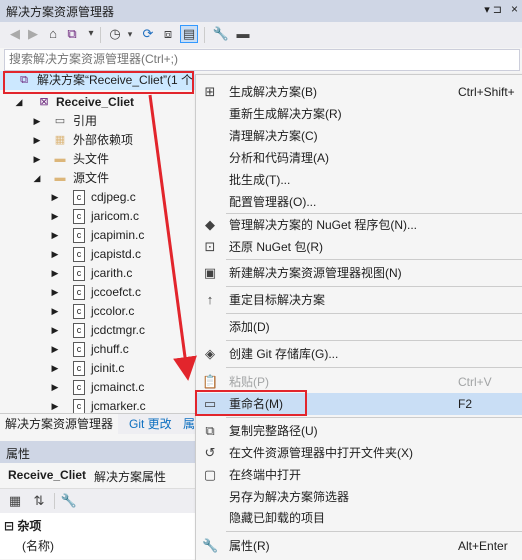 Image resolution: width=522 pixels, height=560 pixels. What do you see at coordinates (72, 34) in the screenshot?
I see `vs-icon: ⧉` at bounding box center [72, 34].